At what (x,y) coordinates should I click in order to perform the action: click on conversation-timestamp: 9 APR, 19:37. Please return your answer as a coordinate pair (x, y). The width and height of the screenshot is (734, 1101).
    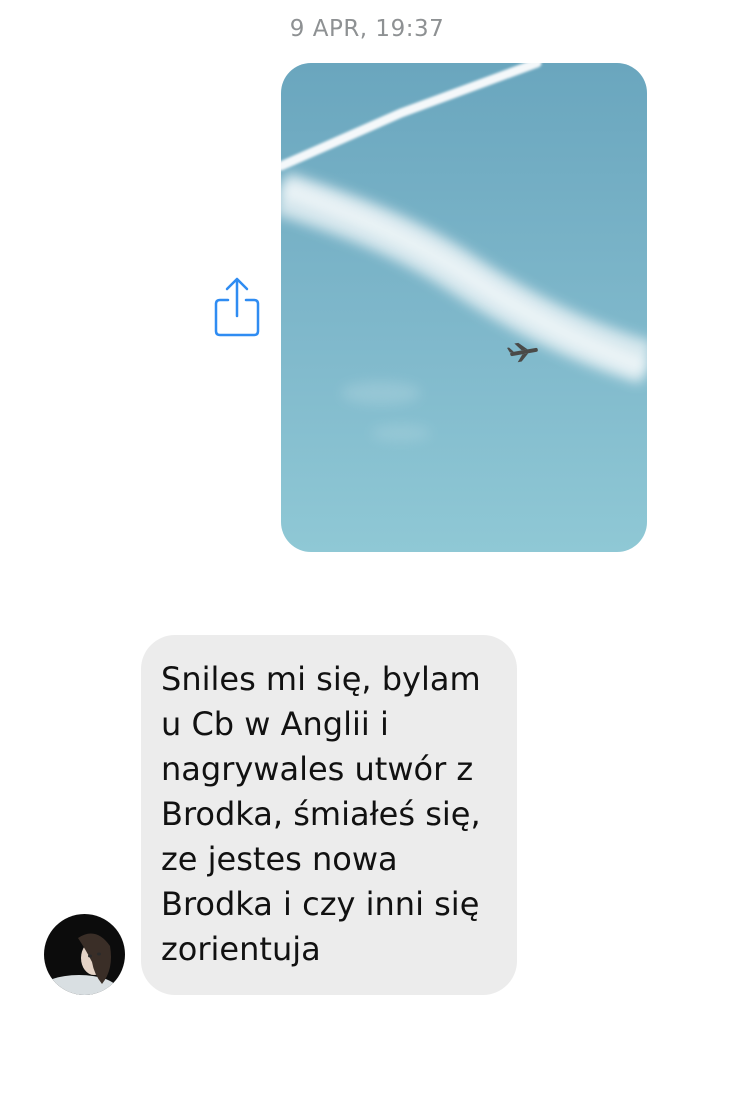
    Looking at the image, I should click on (367, 29).